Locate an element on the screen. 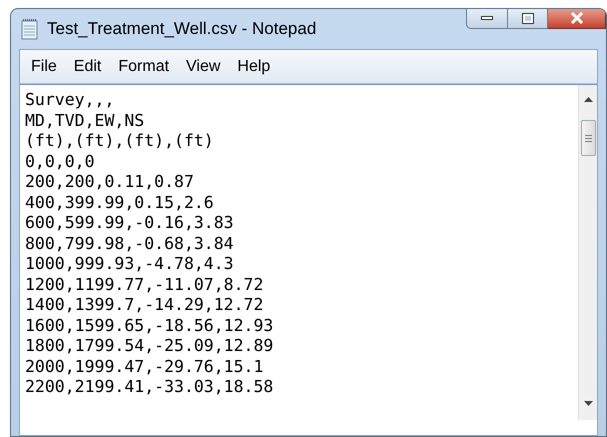 Image resolution: width=607 pixels, height=437 pixels. text-line: 200,200,0.11,0.87 is located at coordinates (109, 182).